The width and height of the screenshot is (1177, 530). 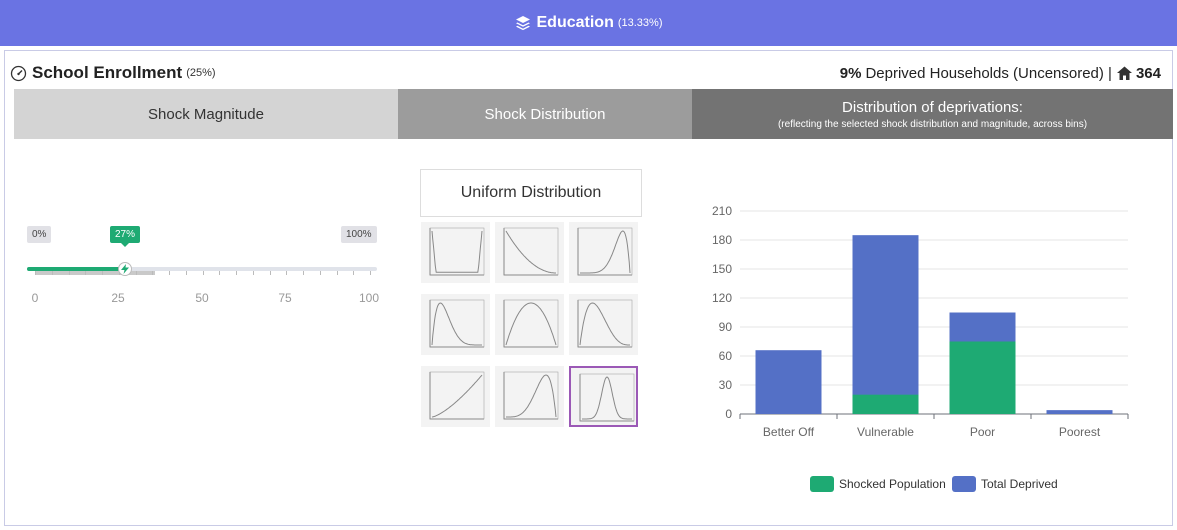 I want to click on deprived-label: Deprived Households (Uncensored) |, so click(x=988, y=73).